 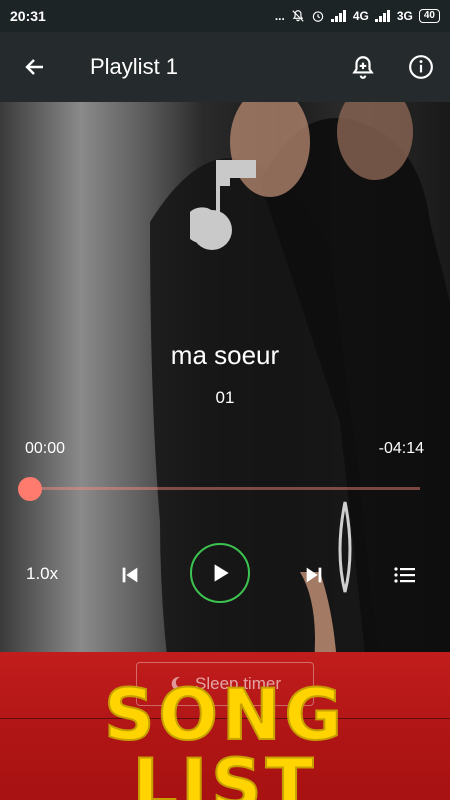 I want to click on play-icon, so click(x=221, y=573).